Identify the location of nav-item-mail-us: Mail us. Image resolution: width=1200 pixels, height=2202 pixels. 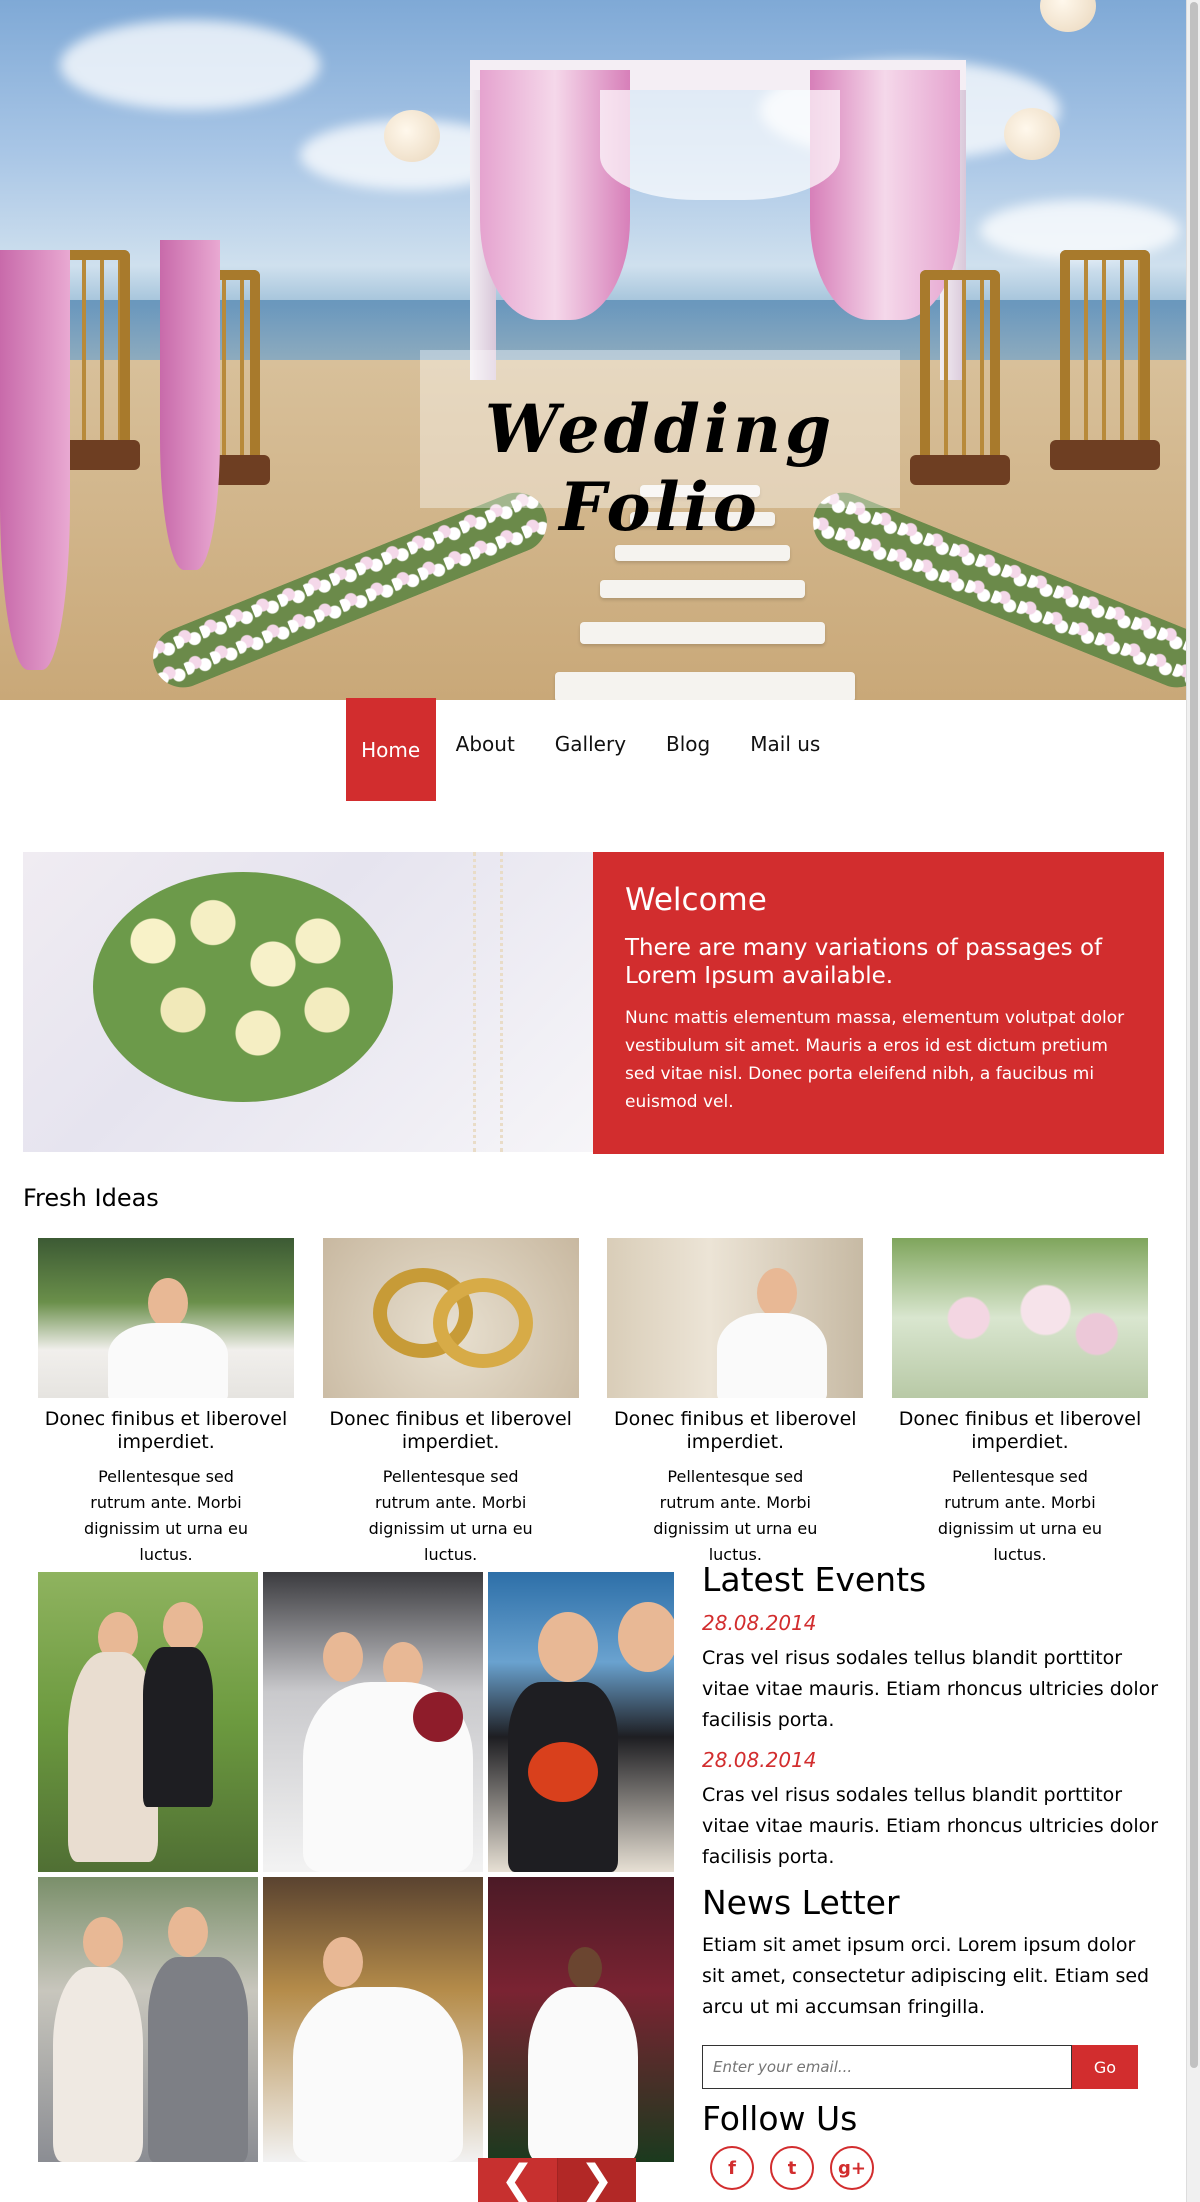
(785, 743).